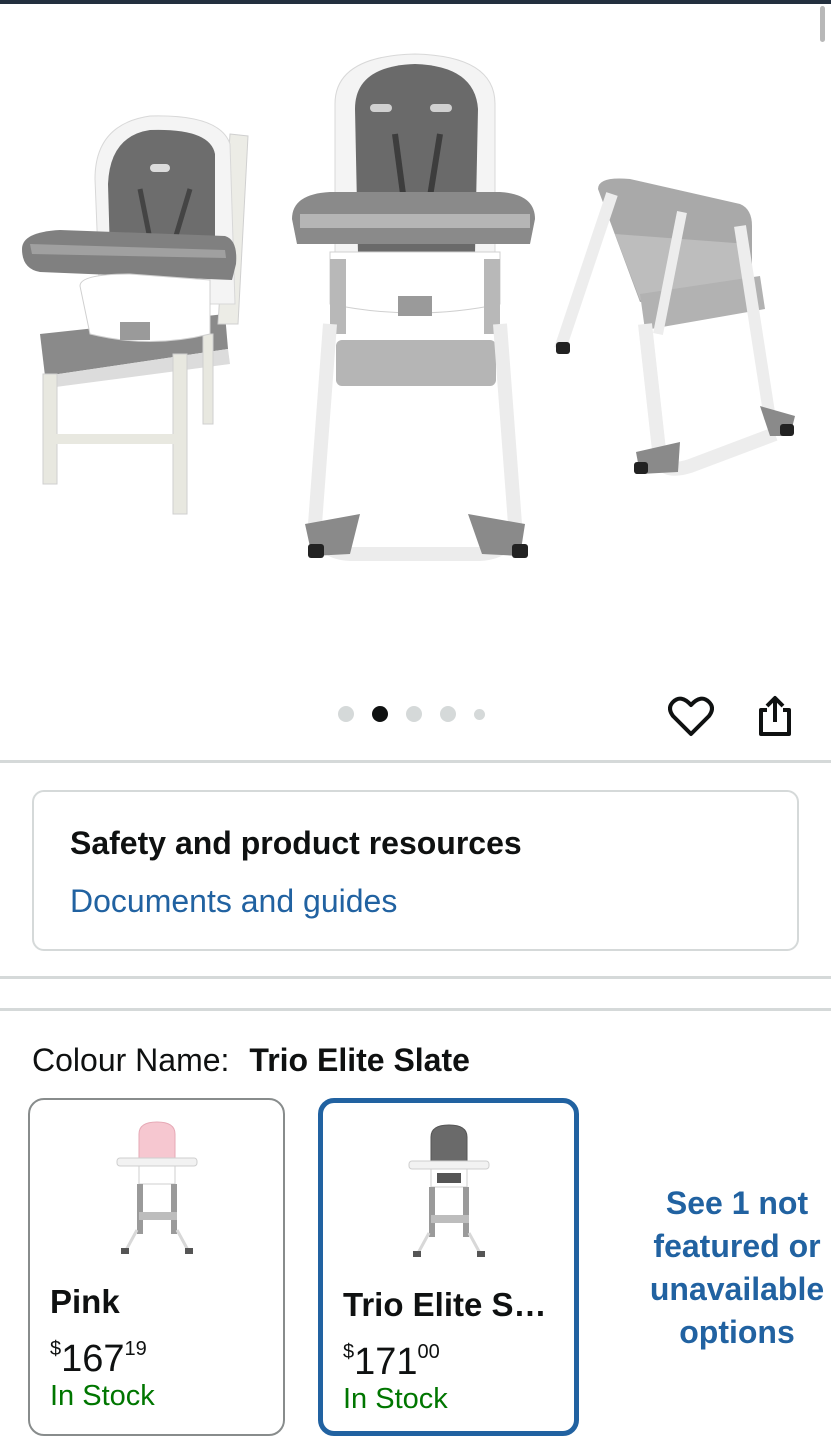  I want to click on colour-name-value: Trio Elite Slate, so click(359, 1060).